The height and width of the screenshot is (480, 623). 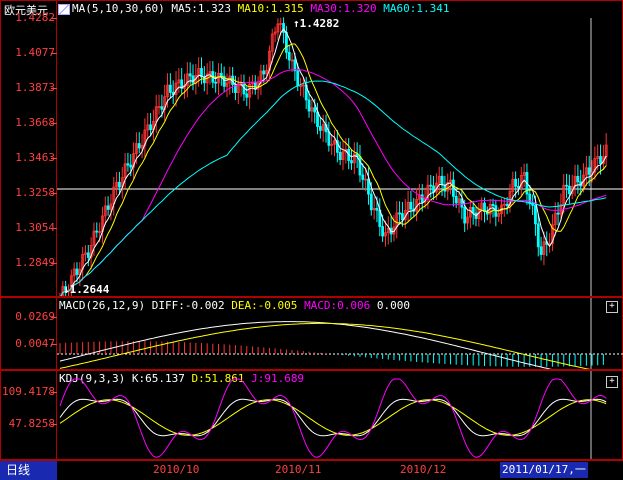 What do you see at coordinates (35, 193) in the screenshot?
I see `y-tick-label: 1.3258` at bounding box center [35, 193].